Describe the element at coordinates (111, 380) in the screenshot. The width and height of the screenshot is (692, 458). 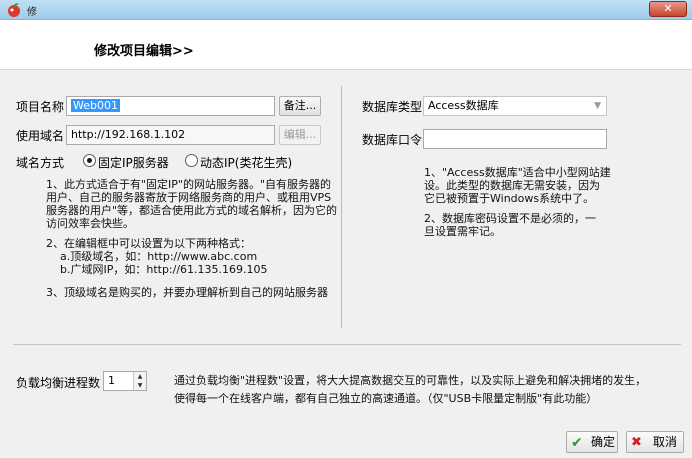
I see `process-count-value: 1` at that location.